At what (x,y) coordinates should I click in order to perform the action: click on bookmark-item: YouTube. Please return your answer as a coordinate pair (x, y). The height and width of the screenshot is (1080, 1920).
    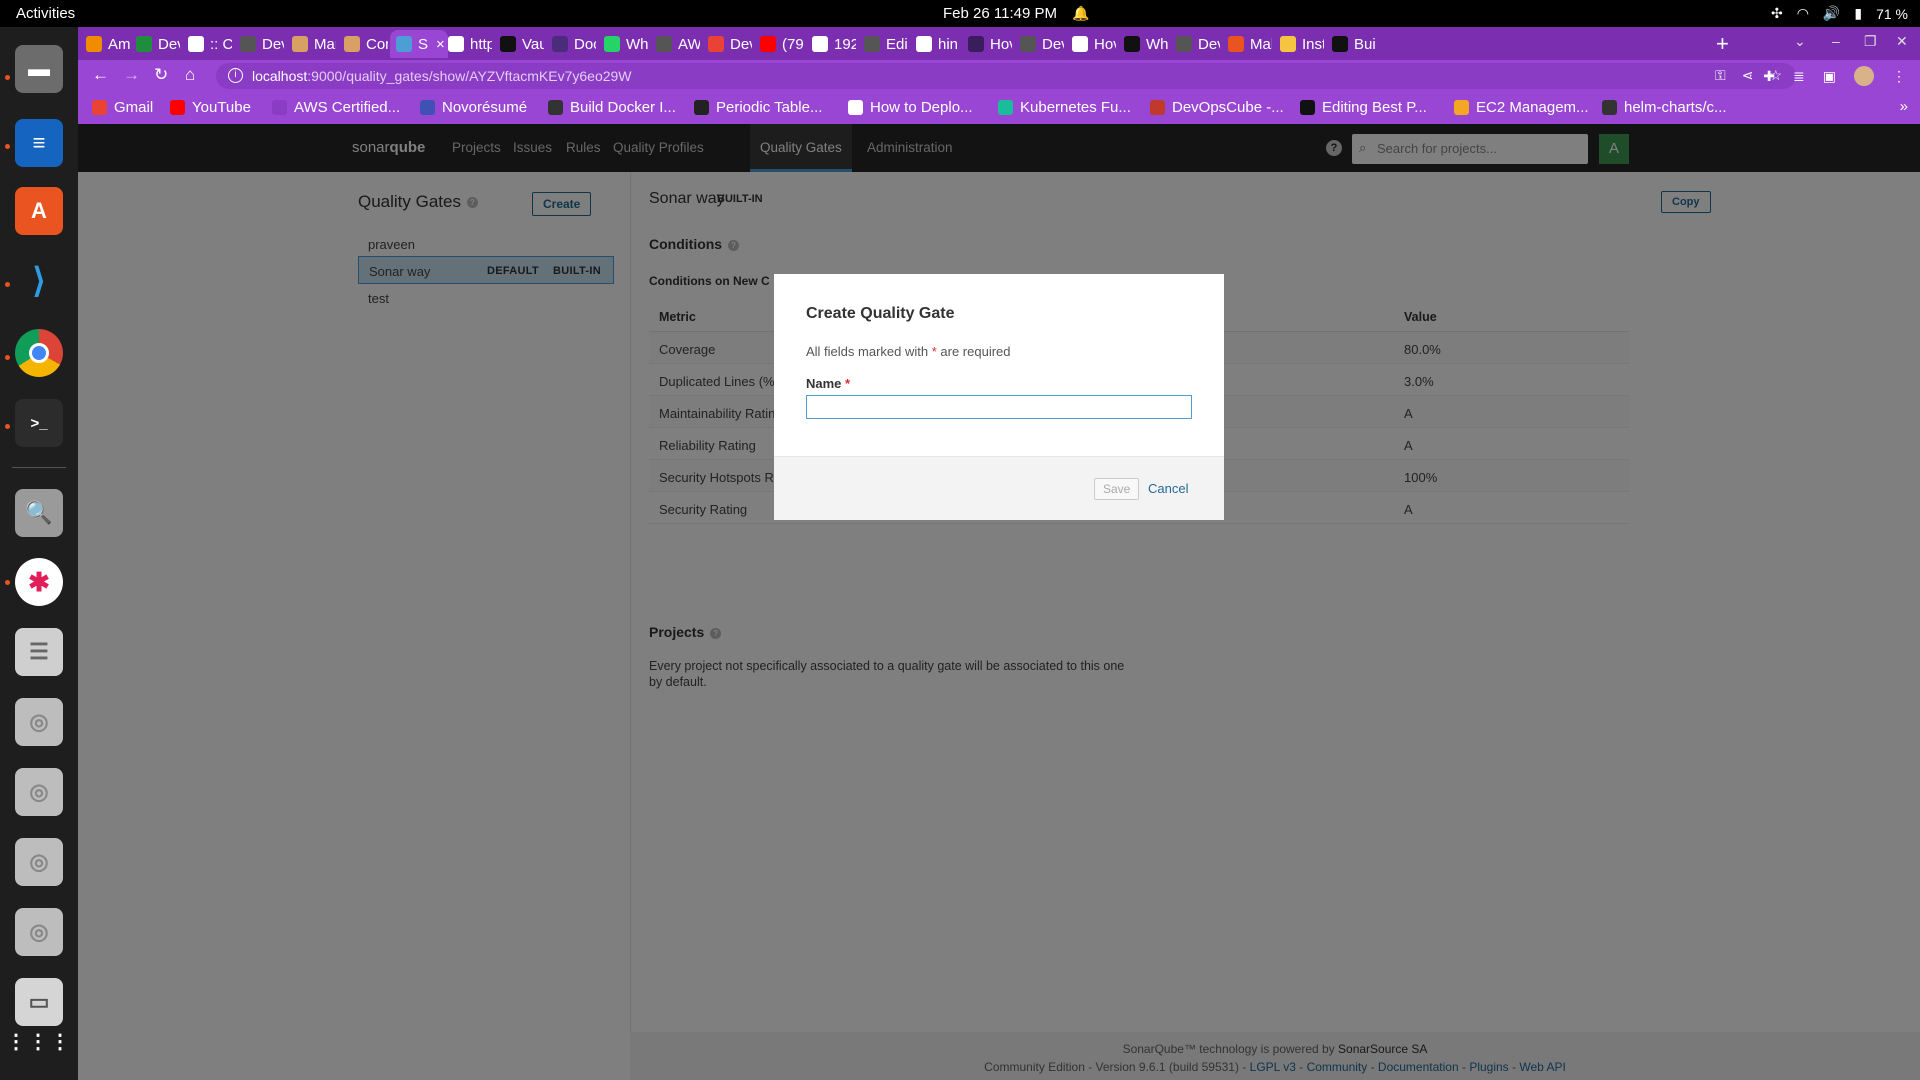
    Looking at the image, I should click on (210, 107).